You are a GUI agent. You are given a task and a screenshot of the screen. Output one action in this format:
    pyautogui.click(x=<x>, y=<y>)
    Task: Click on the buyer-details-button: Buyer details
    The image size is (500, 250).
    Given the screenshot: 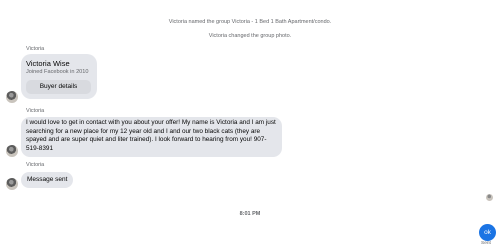 What is the action you would take?
    pyautogui.click(x=58, y=87)
    